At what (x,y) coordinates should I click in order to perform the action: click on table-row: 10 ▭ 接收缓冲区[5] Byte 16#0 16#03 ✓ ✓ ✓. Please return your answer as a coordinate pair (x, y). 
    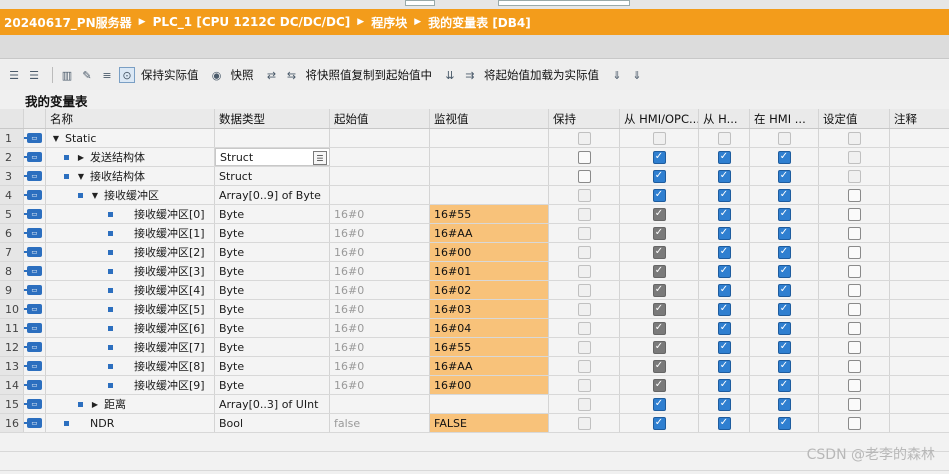
    Looking at the image, I should click on (474, 309).